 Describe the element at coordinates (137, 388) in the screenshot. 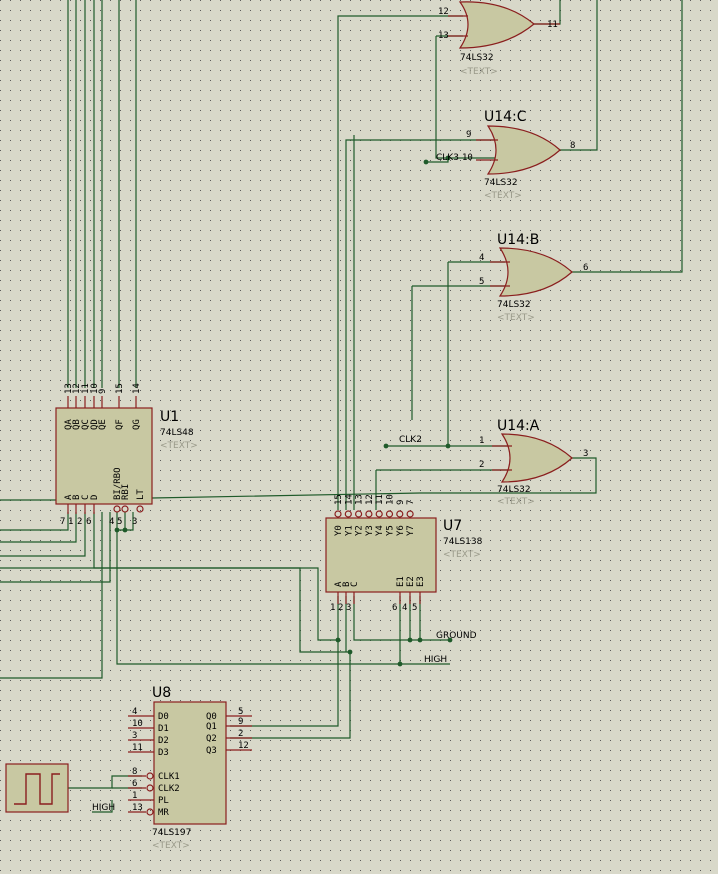

I see `chip-u1-top-pin-number: 14` at that location.